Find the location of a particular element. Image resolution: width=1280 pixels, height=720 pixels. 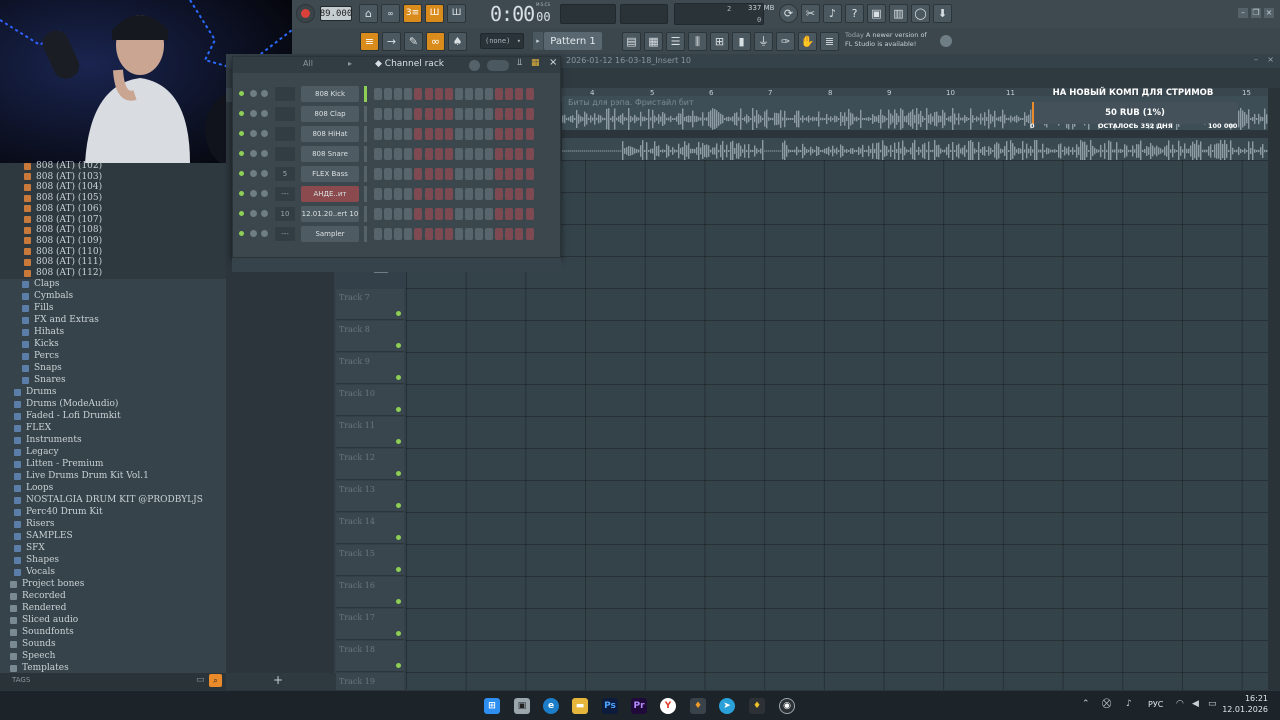

channel-button: 808 Clap is located at coordinates (330, 114).